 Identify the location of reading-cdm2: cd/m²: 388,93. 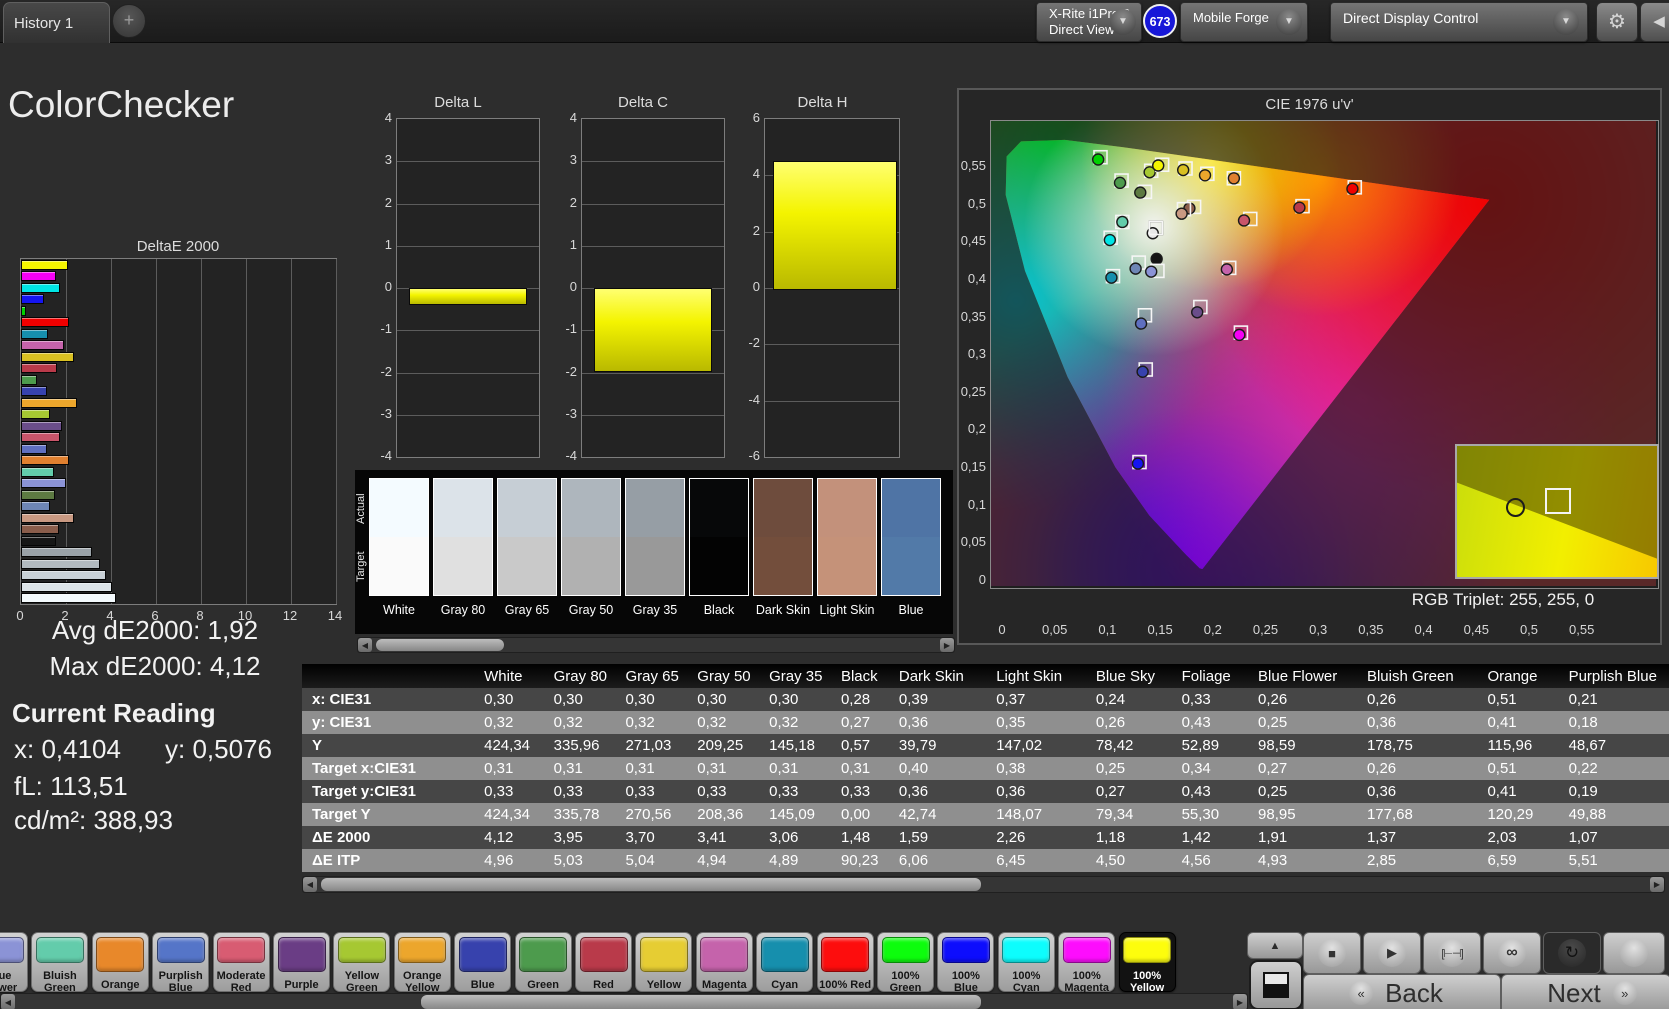
(93, 820).